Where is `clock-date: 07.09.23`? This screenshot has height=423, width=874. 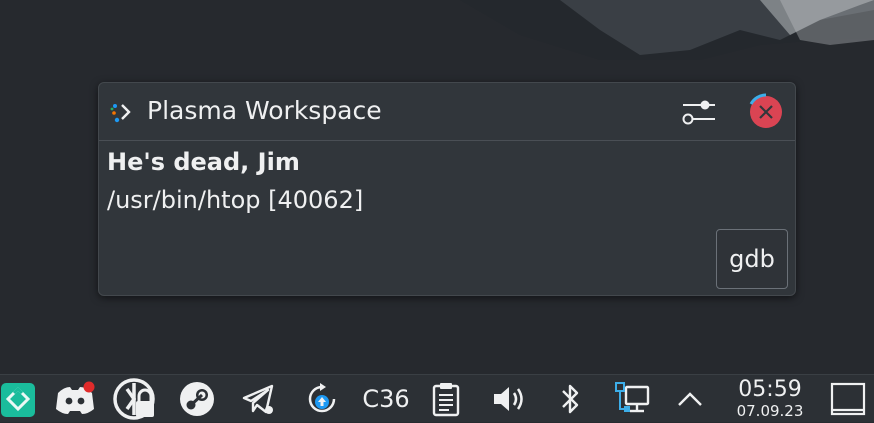 clock-date: 07.09.23 is located at coordinates (770, 411).